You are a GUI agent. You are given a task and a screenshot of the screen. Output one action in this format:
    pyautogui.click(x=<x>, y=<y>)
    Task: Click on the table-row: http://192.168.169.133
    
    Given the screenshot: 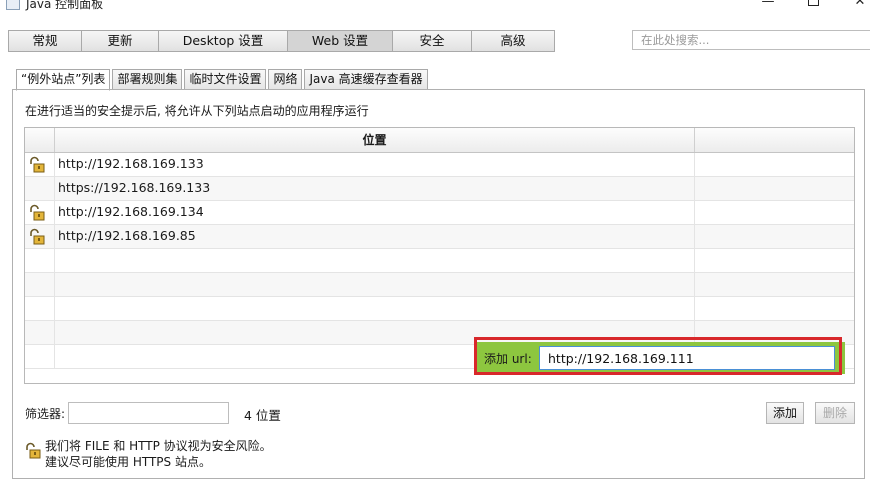 What is the action you would take?
    pyautogui.click(x=439, y=165)
    